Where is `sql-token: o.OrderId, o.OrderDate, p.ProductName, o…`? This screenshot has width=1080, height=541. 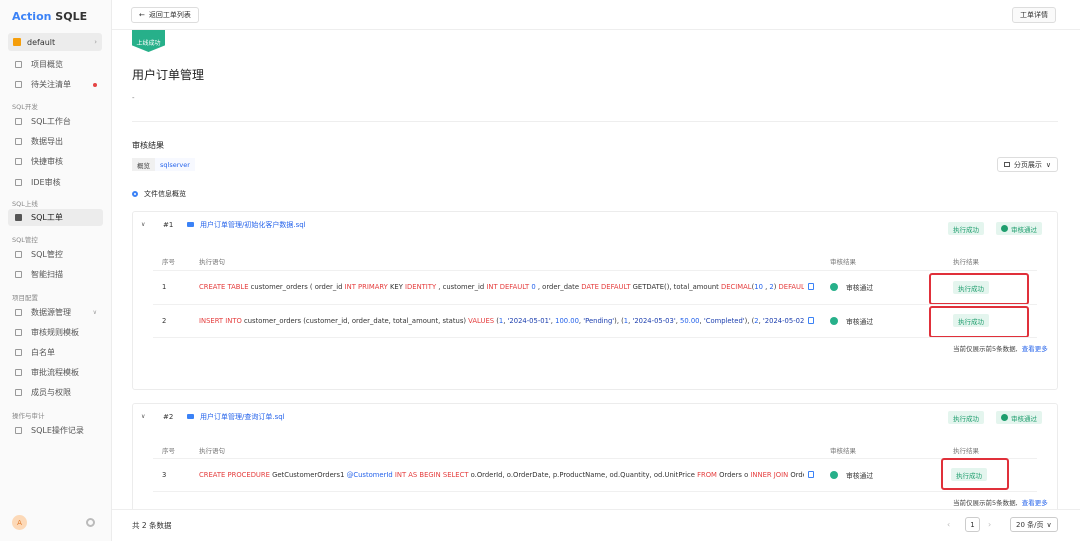 sql-token: o.OrderId, o.OrderDate, p.ProductName, o… is located at coordinates (583, 475).